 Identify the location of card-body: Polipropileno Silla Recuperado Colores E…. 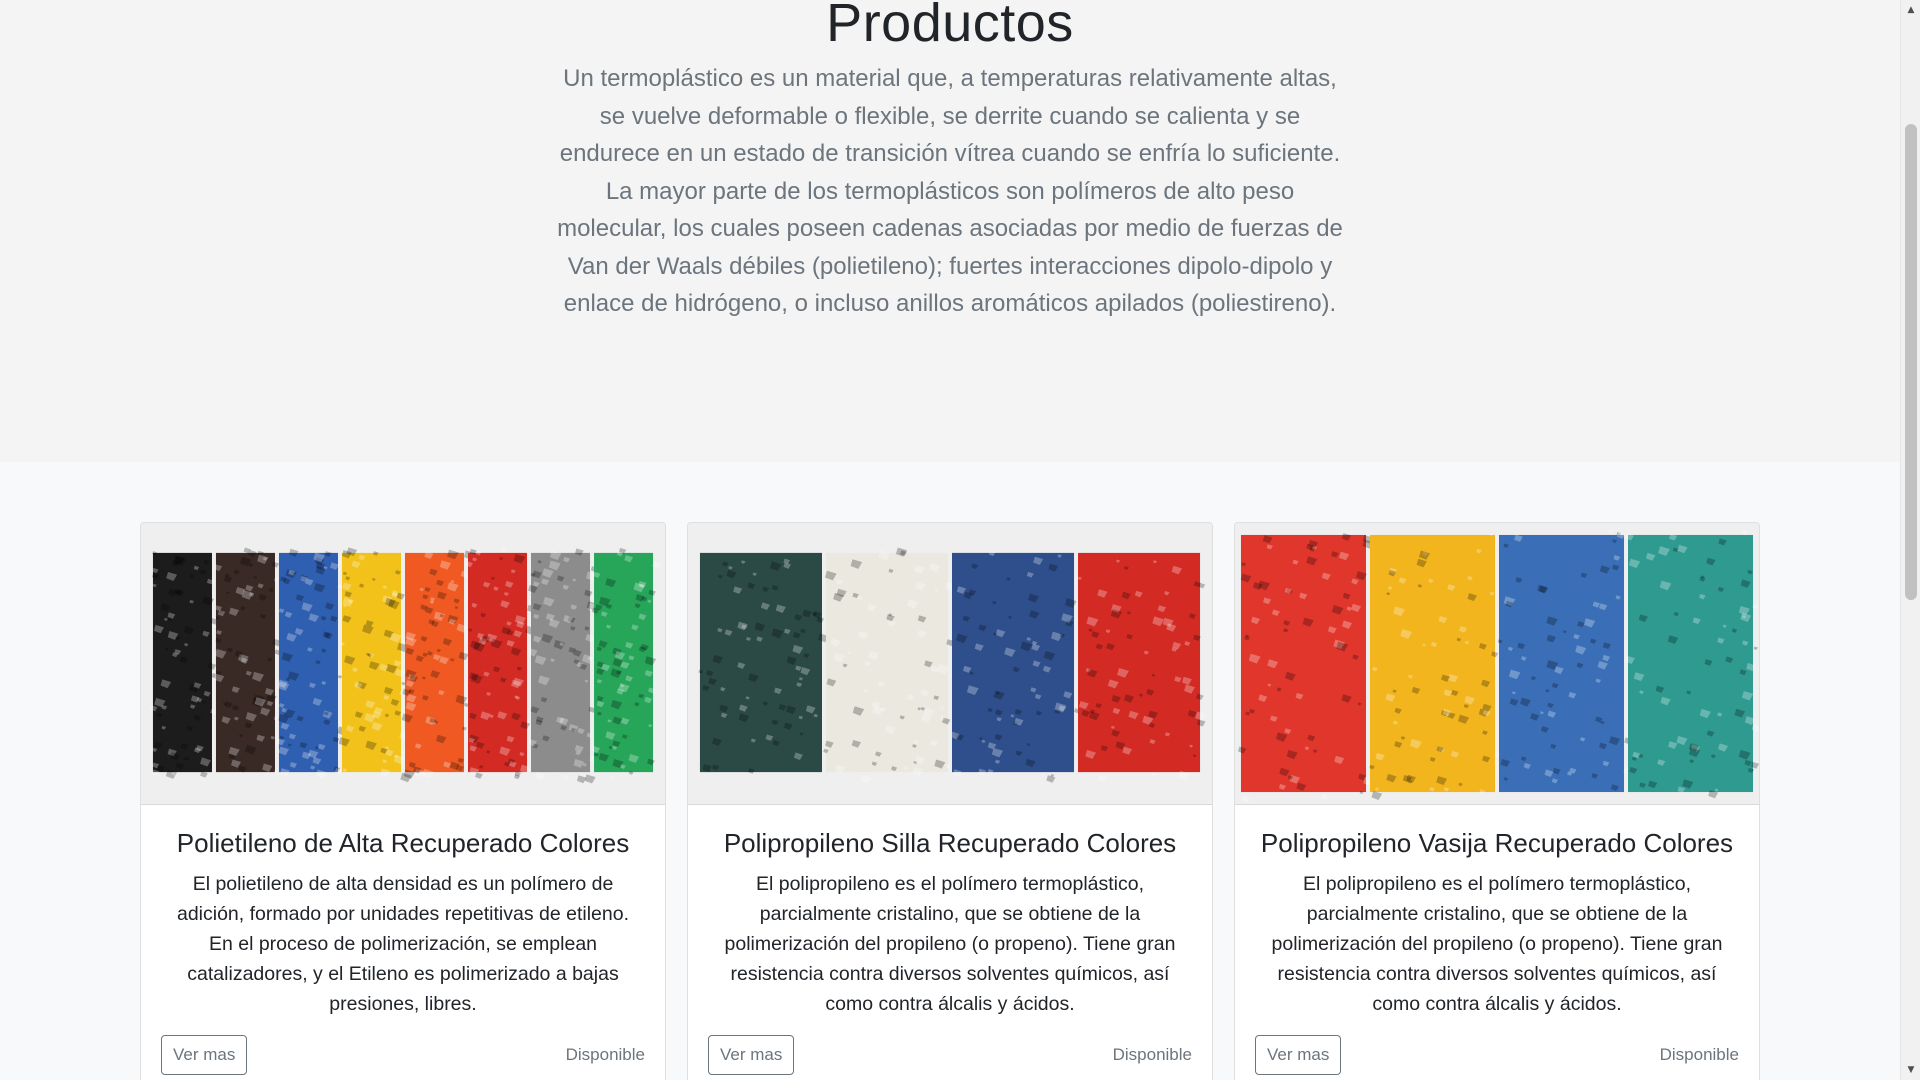
(950, 922).